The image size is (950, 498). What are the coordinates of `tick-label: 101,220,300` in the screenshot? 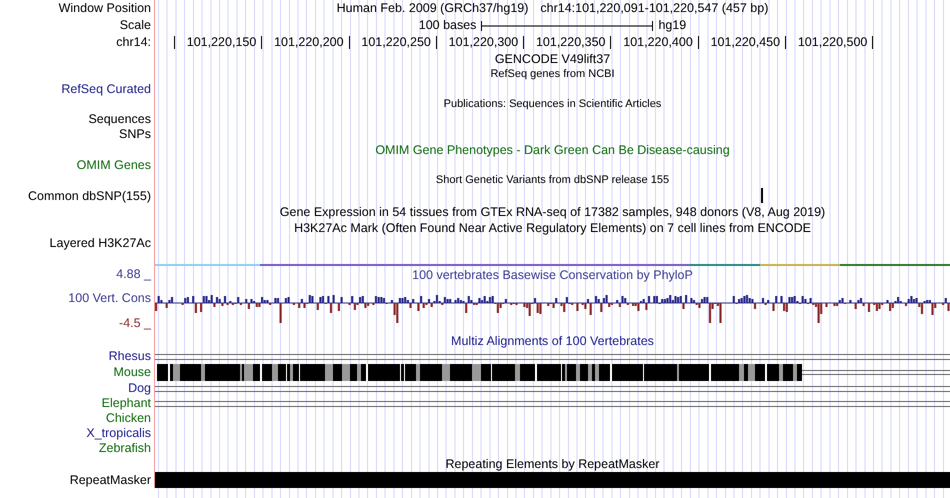 It's located at (483, 42).